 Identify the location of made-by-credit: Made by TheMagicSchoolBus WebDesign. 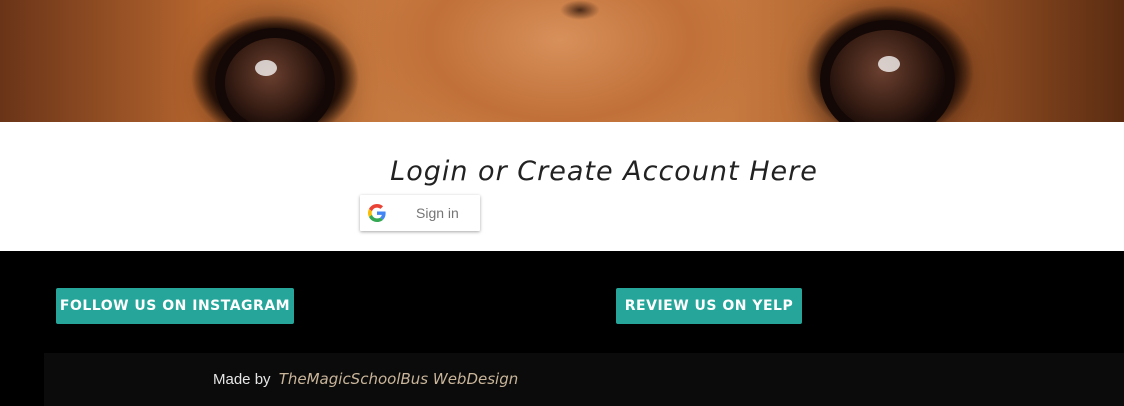
(365, 379).